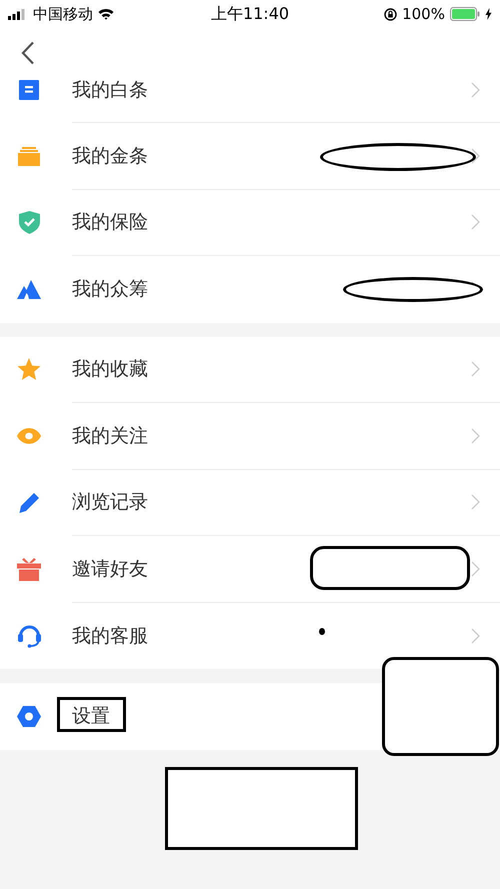  I want to click on menu-label: 我的白条, so click(110, 90).